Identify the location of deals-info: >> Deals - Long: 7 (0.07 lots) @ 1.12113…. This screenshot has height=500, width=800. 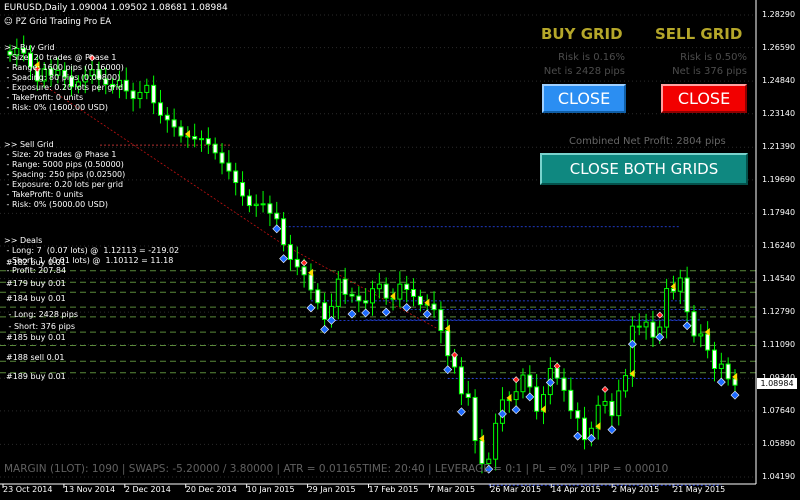
(91, 256).